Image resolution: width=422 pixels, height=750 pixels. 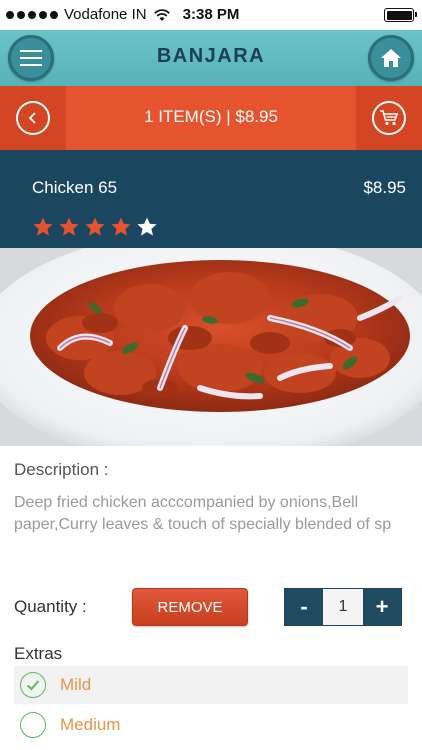 What do you see at coordinates (147, 226) in the screenshot?
I see `star-empty-icon` at bounding box center [147, 226].